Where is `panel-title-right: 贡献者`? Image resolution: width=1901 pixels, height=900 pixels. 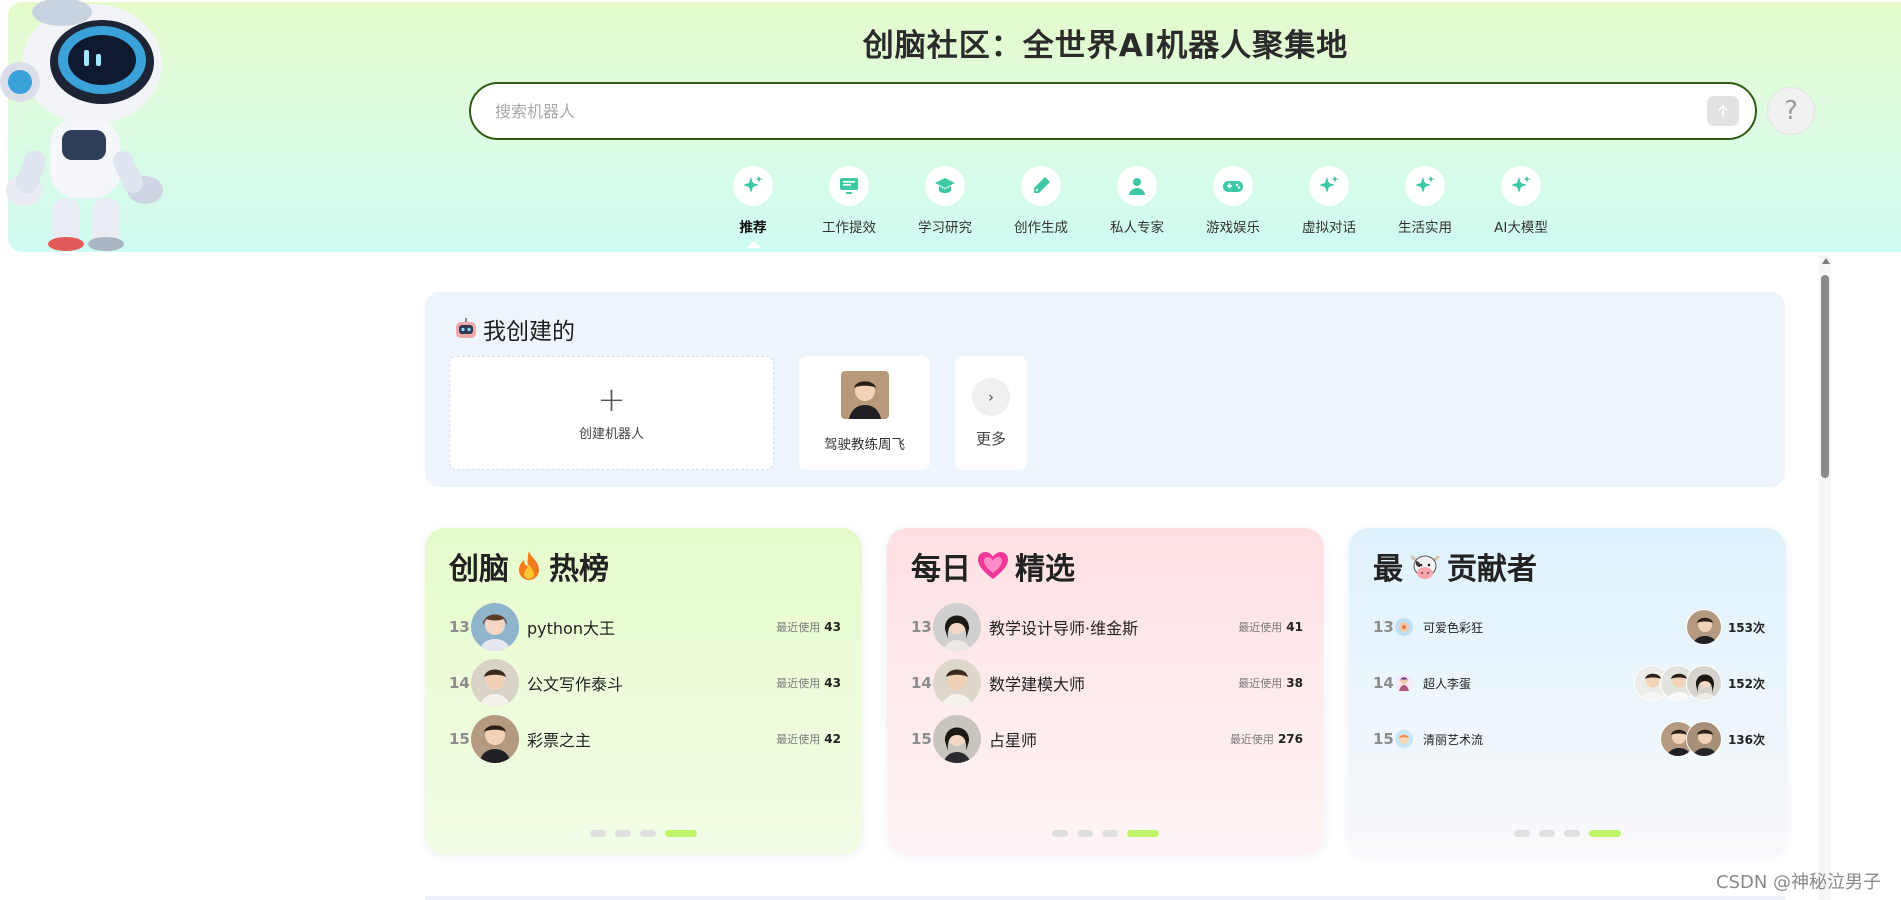
panel-title-right: 贡献者 is located at coordinates (1492, 569).